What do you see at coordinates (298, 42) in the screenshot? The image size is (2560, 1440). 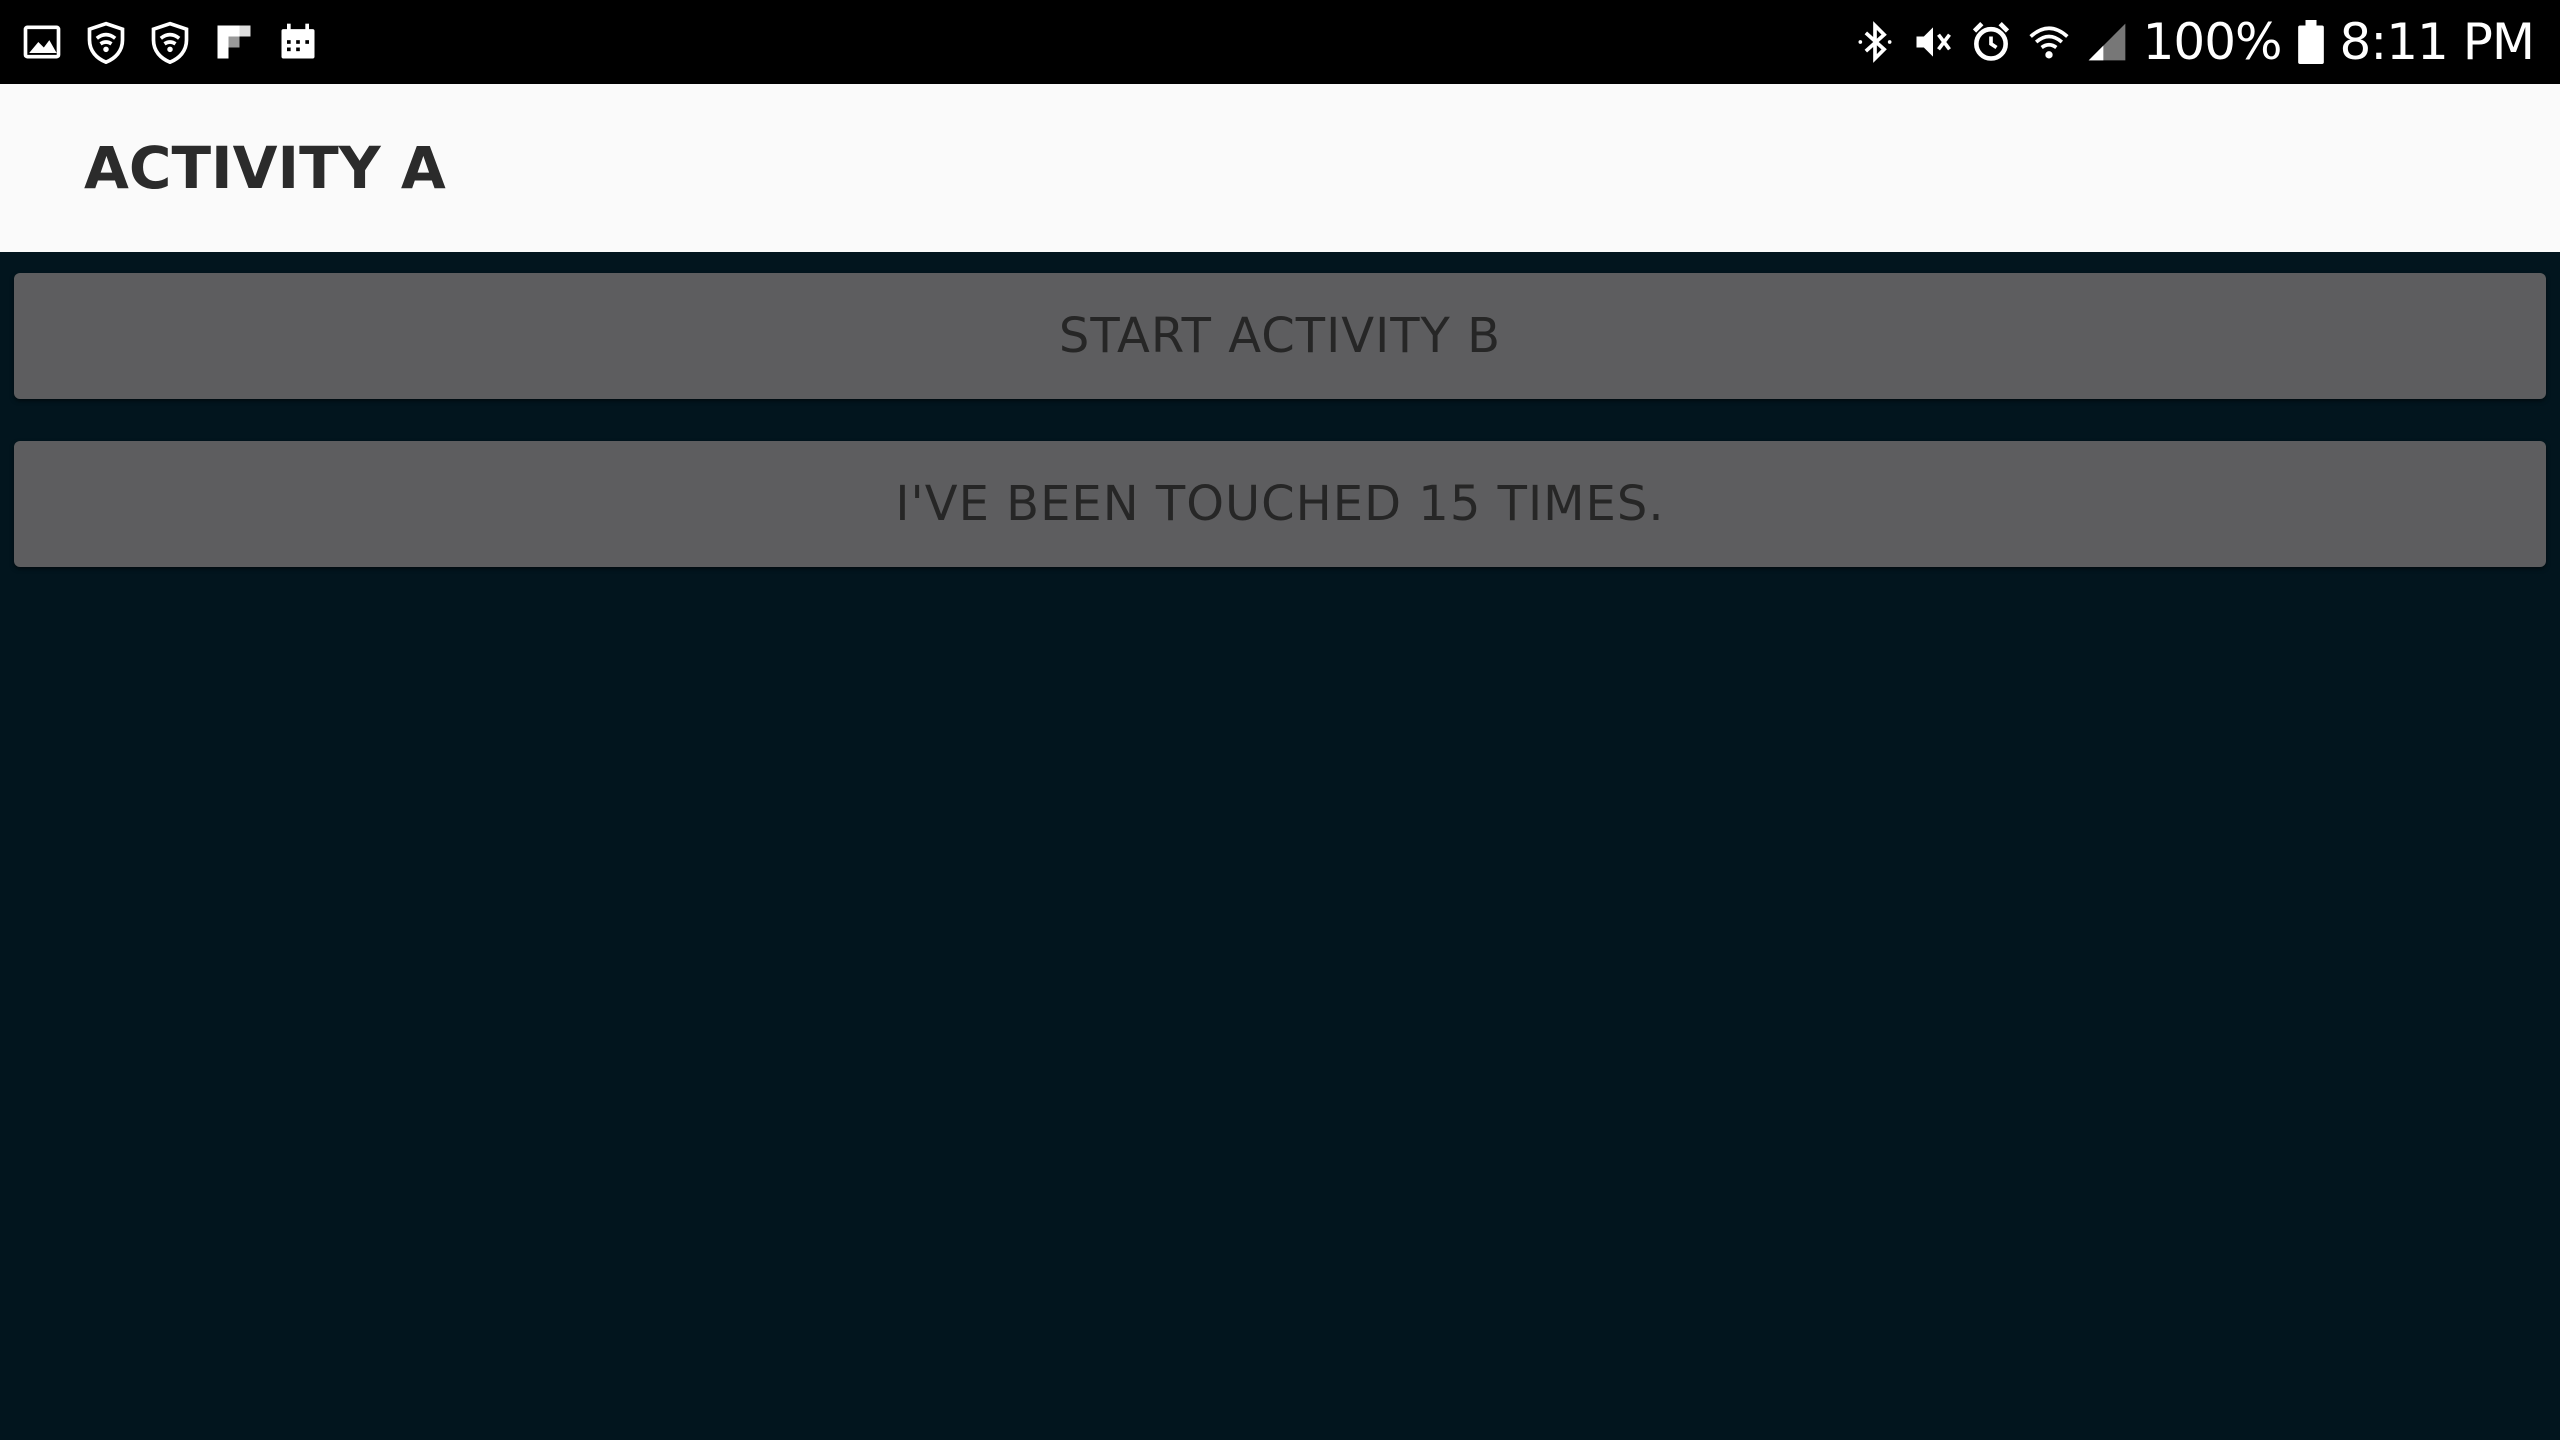 I see `calendar-icon` at bounding box center [298, 42].